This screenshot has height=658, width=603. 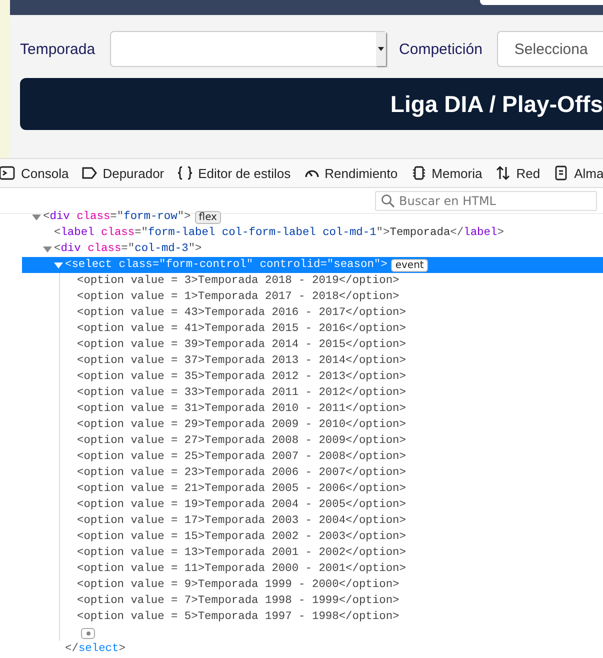 What do you see at coordinates (241, 377) in the screenshot?
I see `markup-text: <option value = 35>Temporada 2012 - 2013</option>` at bounding box center [241, 377].